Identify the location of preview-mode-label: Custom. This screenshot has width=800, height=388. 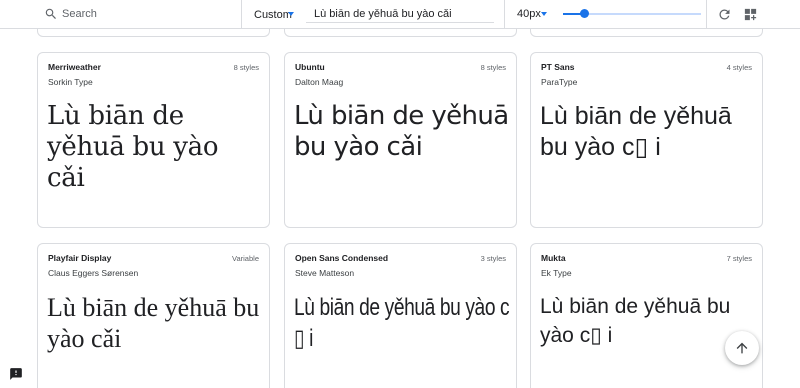
(273, 14).